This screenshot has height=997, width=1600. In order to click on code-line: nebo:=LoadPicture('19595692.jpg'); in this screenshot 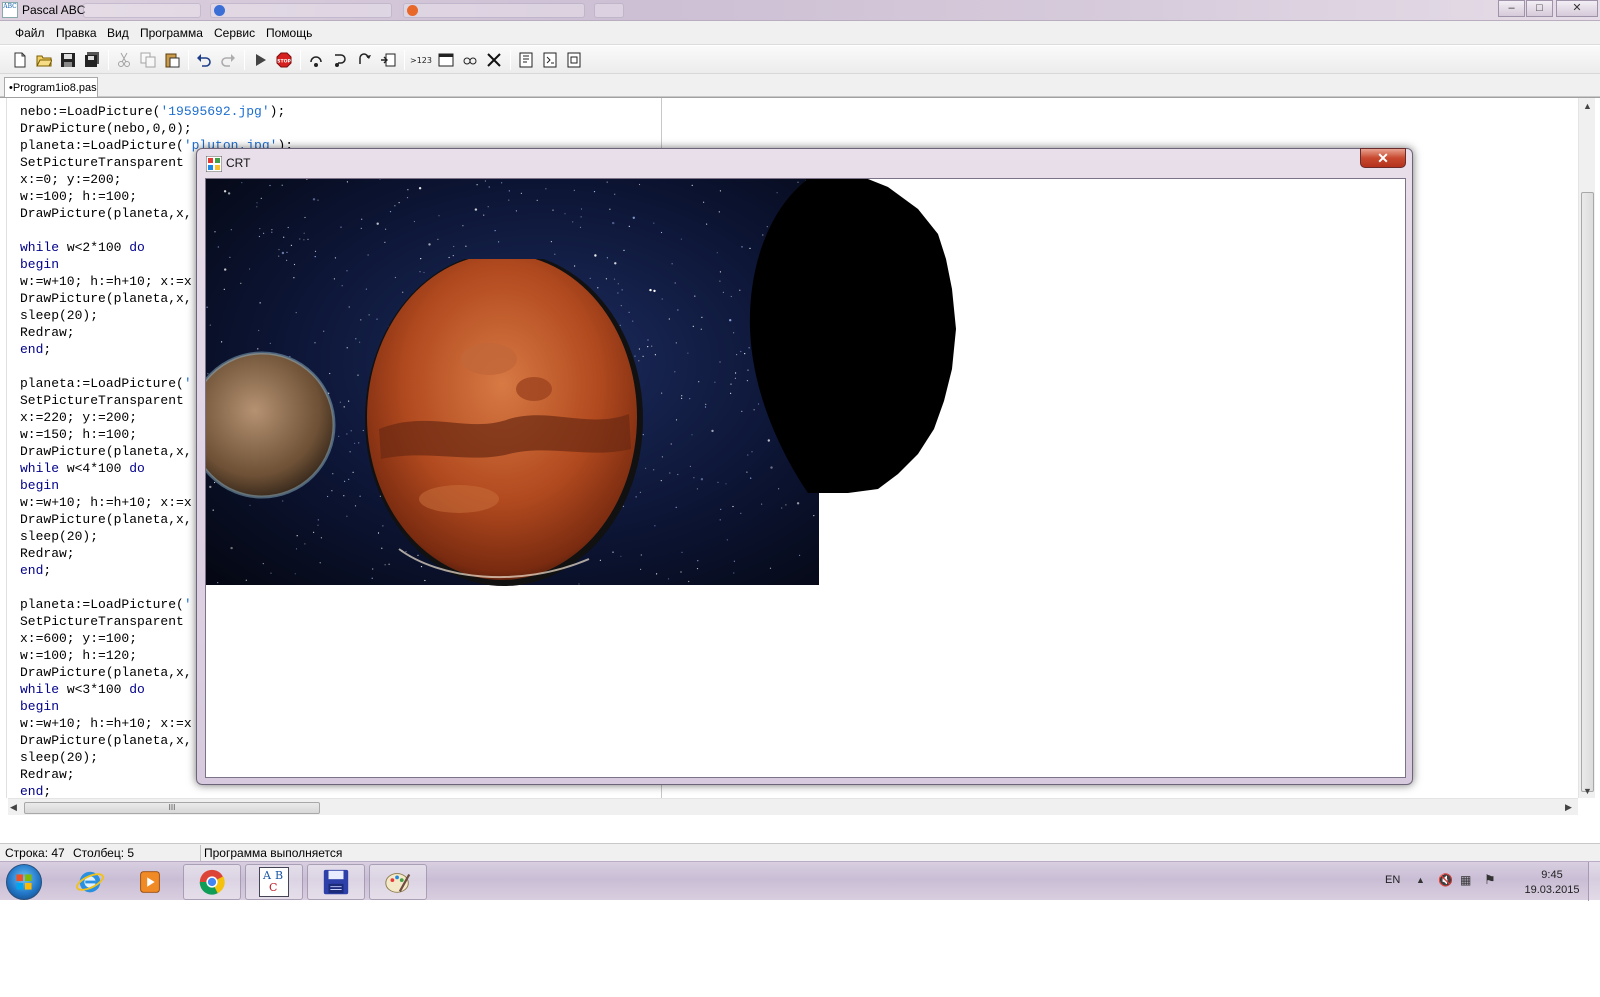, I will do `click(156, 111)`.